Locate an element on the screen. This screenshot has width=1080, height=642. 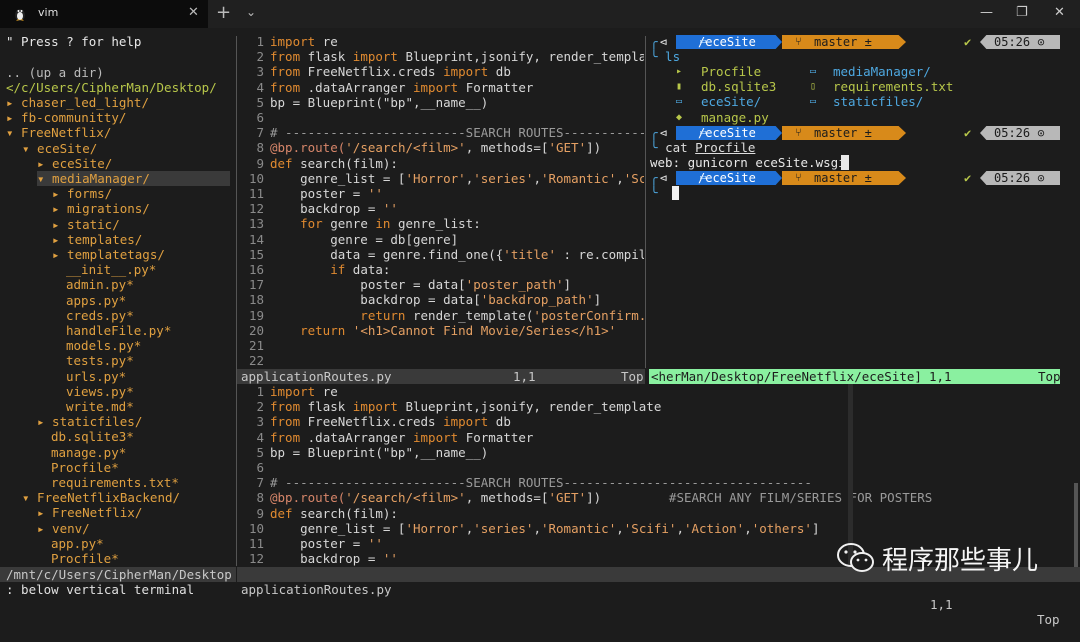
tree-file: manage.py* is located at coordinates (88, 452).